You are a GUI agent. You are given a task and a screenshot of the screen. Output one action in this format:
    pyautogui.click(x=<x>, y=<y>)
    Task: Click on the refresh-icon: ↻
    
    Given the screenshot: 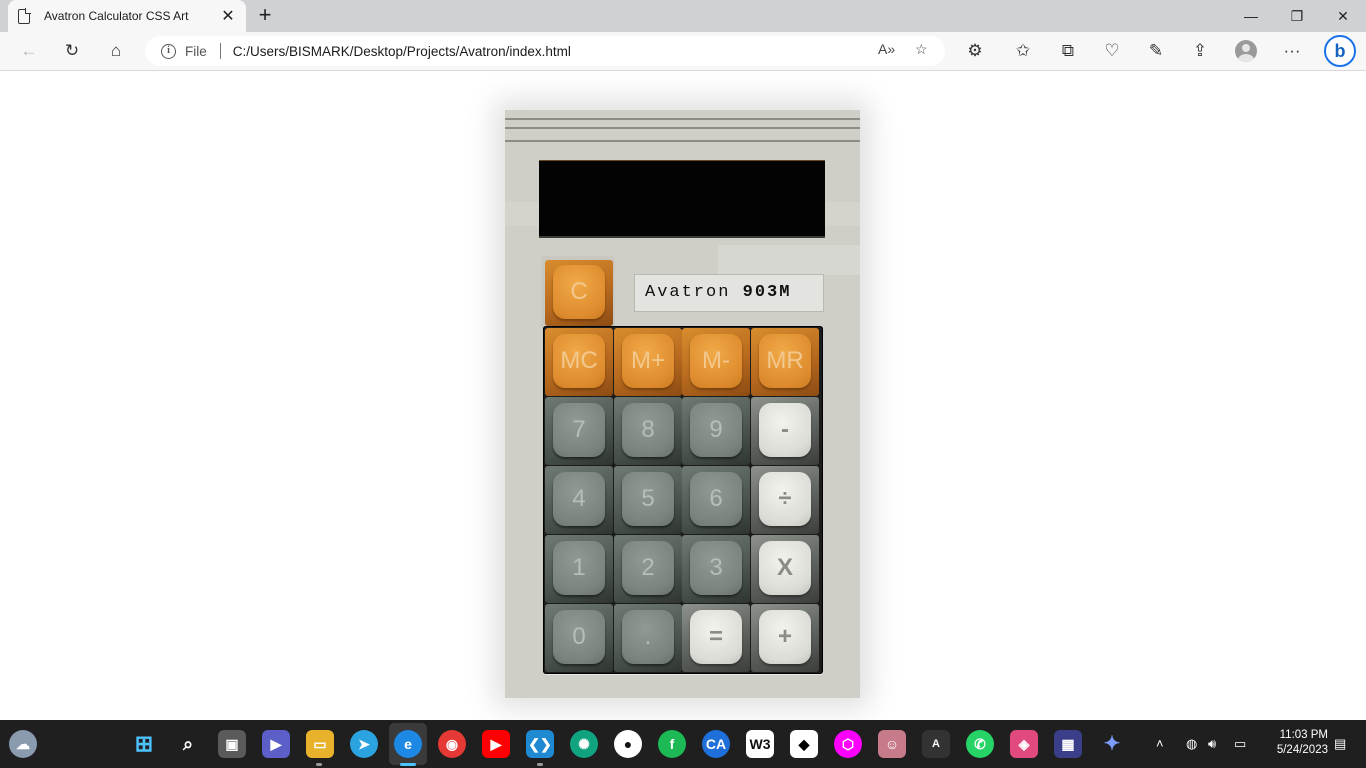 What is the action you would take?
    pyautogui.click(x=72, y=51)
    